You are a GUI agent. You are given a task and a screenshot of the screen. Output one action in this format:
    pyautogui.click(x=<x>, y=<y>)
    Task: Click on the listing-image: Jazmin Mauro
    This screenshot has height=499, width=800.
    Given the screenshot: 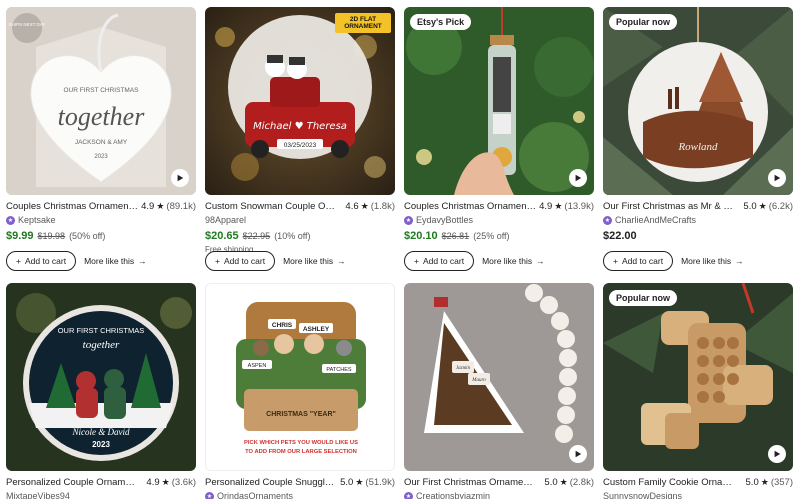 What is the action you would take?
    pyautogui.click(x=499, y=377)
    